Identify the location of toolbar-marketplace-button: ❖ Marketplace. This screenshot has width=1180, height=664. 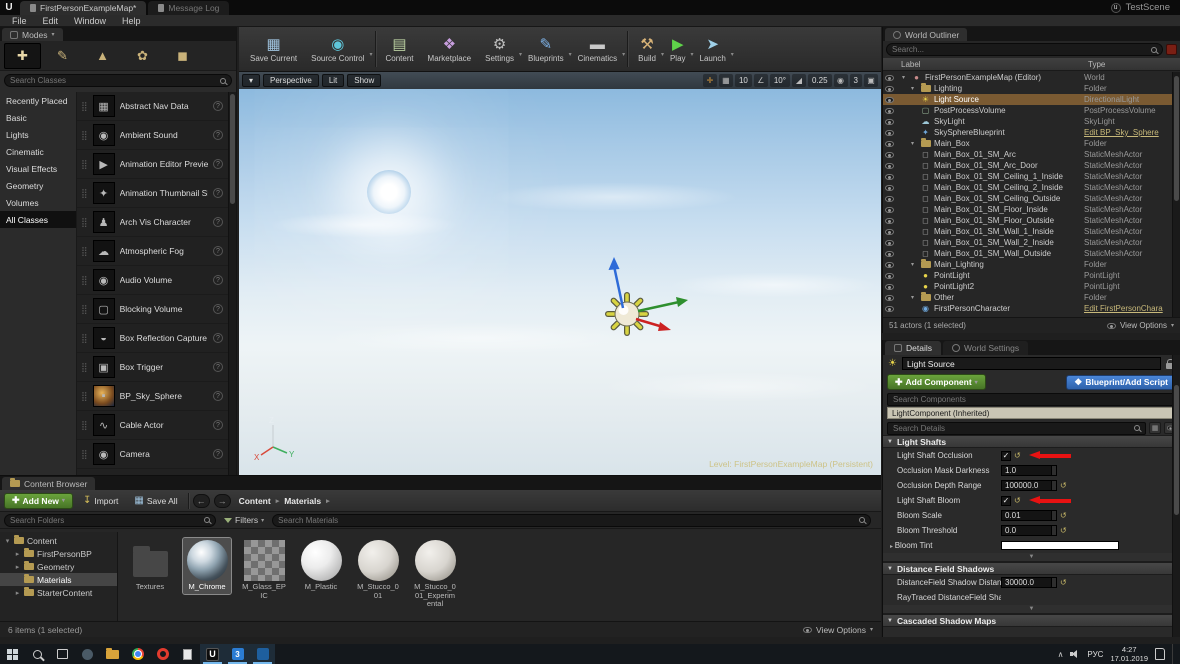
(450, 49).